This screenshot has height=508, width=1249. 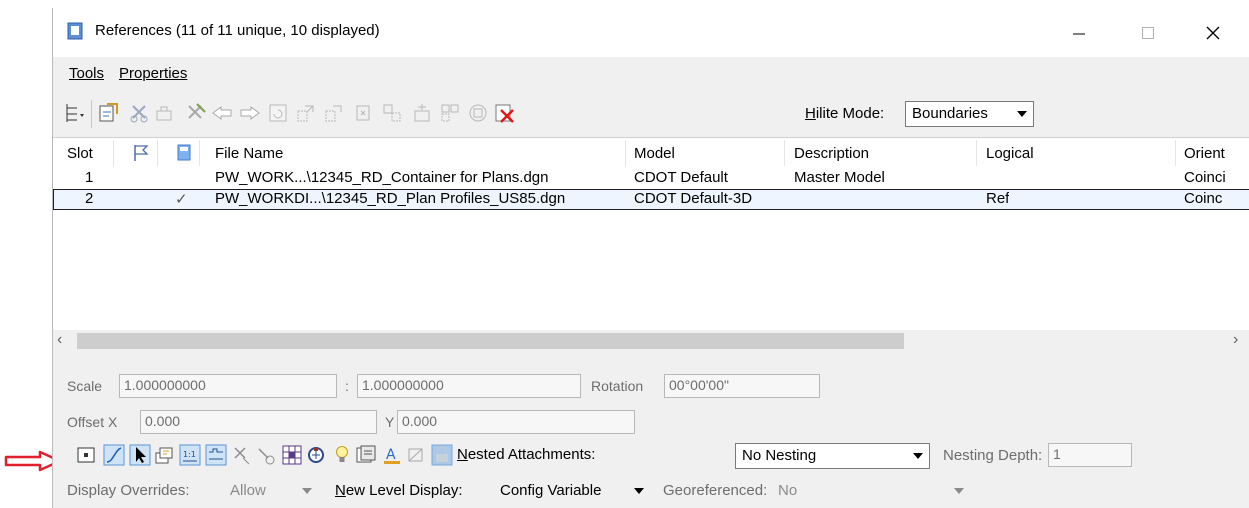 I want to click on maximize-icon, so click(x=1148, y=32).